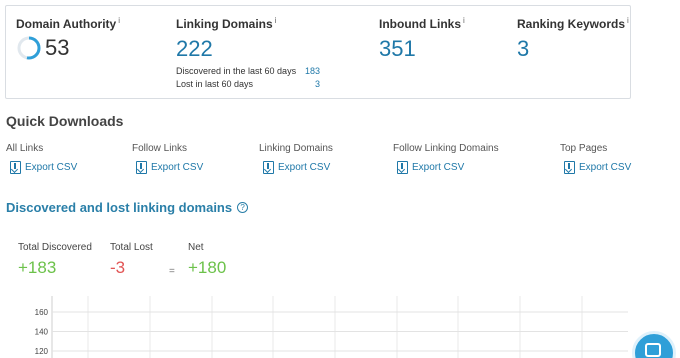 This screenshot has width=680, height=358. What do you see at coordinates (172, 271) in the screenshot?
I see `equals-sign: =` at bounding box center [172, 271].